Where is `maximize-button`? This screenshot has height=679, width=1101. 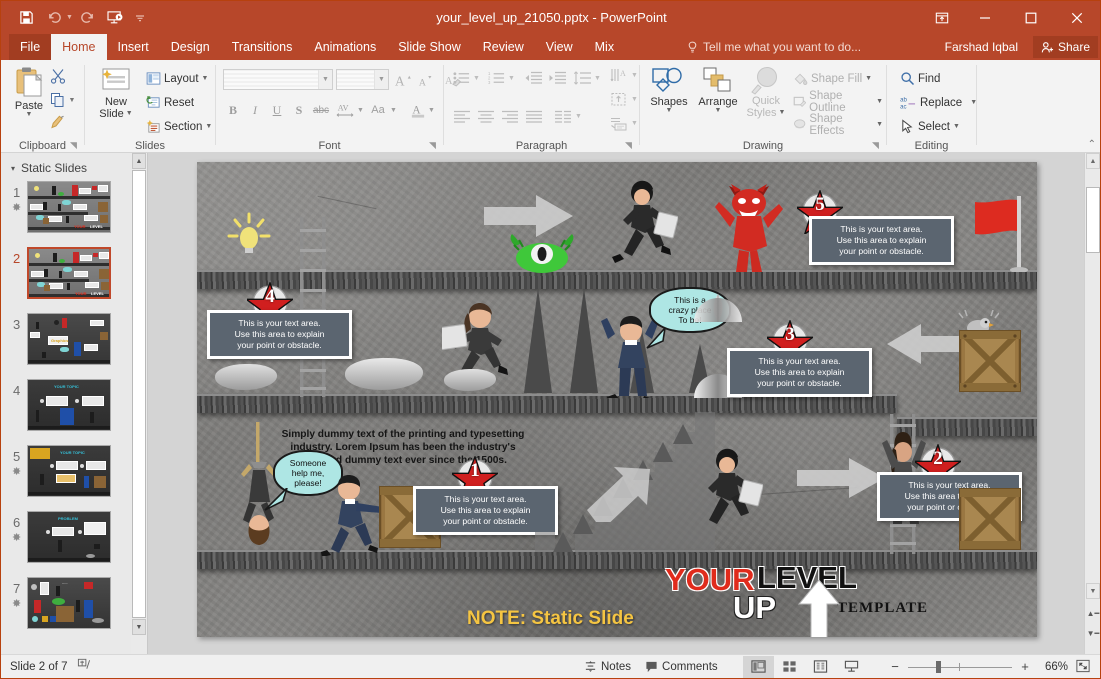 maximize-button is located at coordinates (1031, 17).